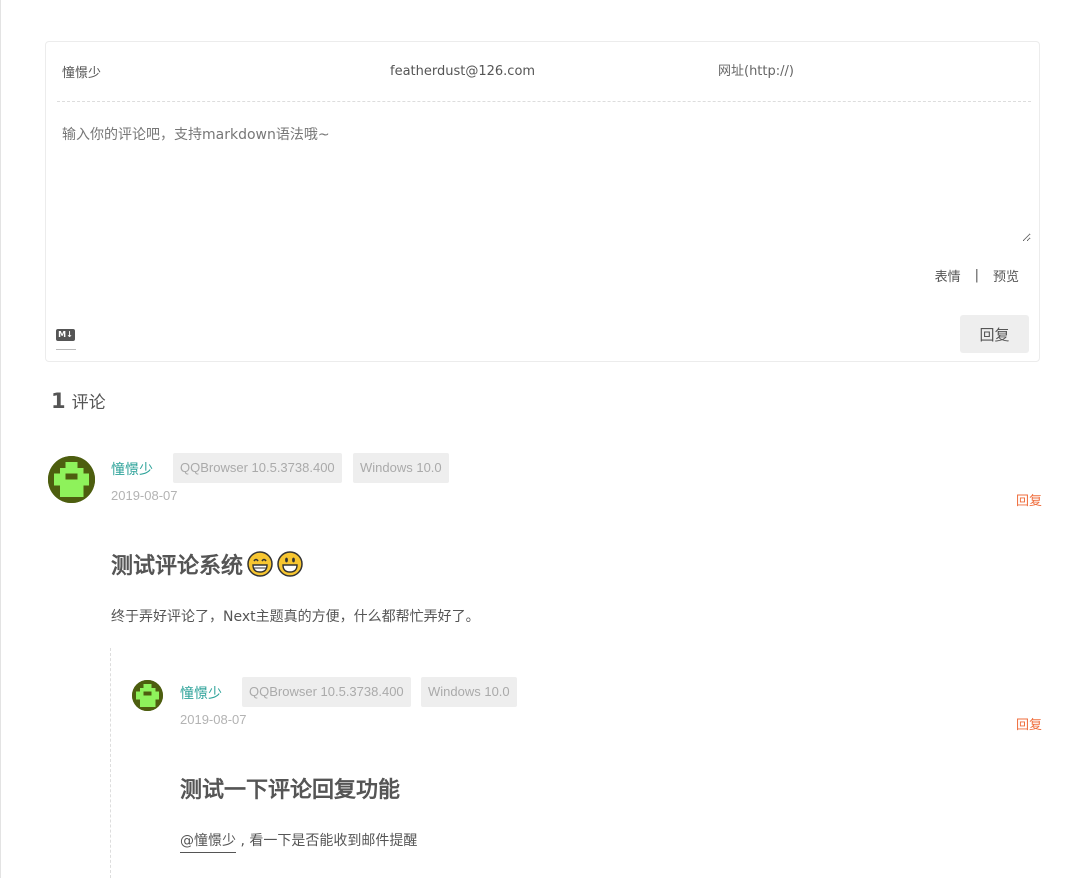 This screenshot has width=1065, height=878. What do you see at coordinates (948, 275) in the screenshot?
I see `emoji-toggle: 表情` at bounding box center [948, 275].